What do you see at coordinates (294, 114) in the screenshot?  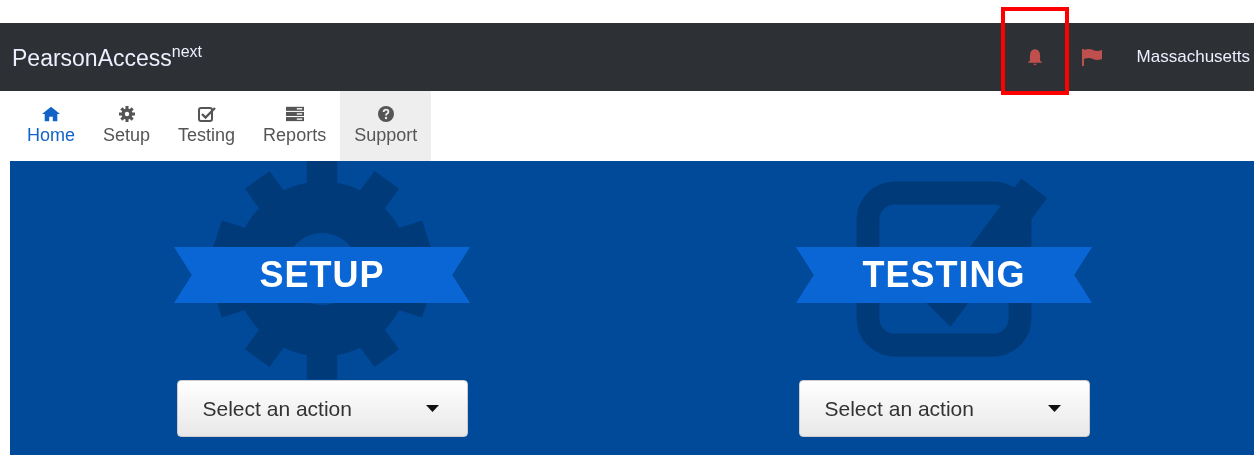 I see `server-icon` at bounding box center [294, 114].